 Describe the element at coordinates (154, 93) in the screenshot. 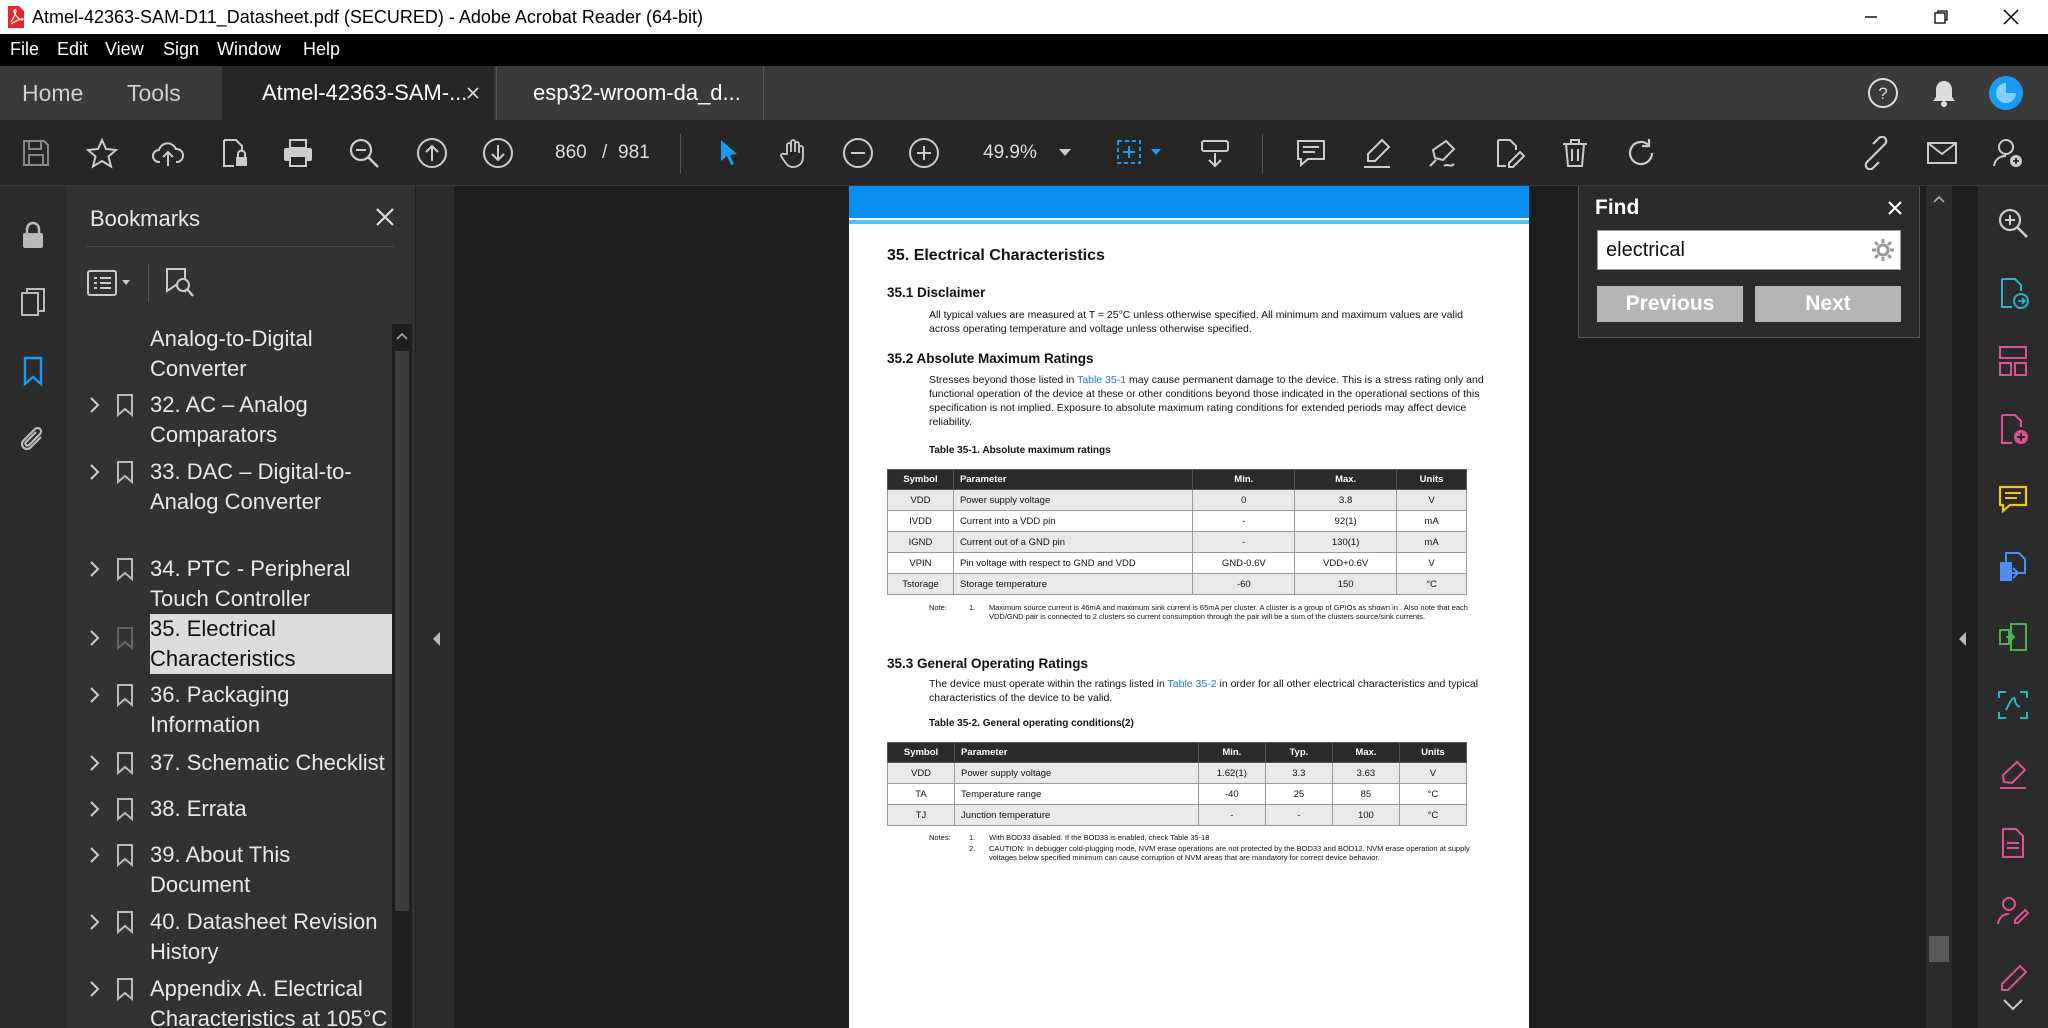

I see `tab-tools: Tools` at that location.